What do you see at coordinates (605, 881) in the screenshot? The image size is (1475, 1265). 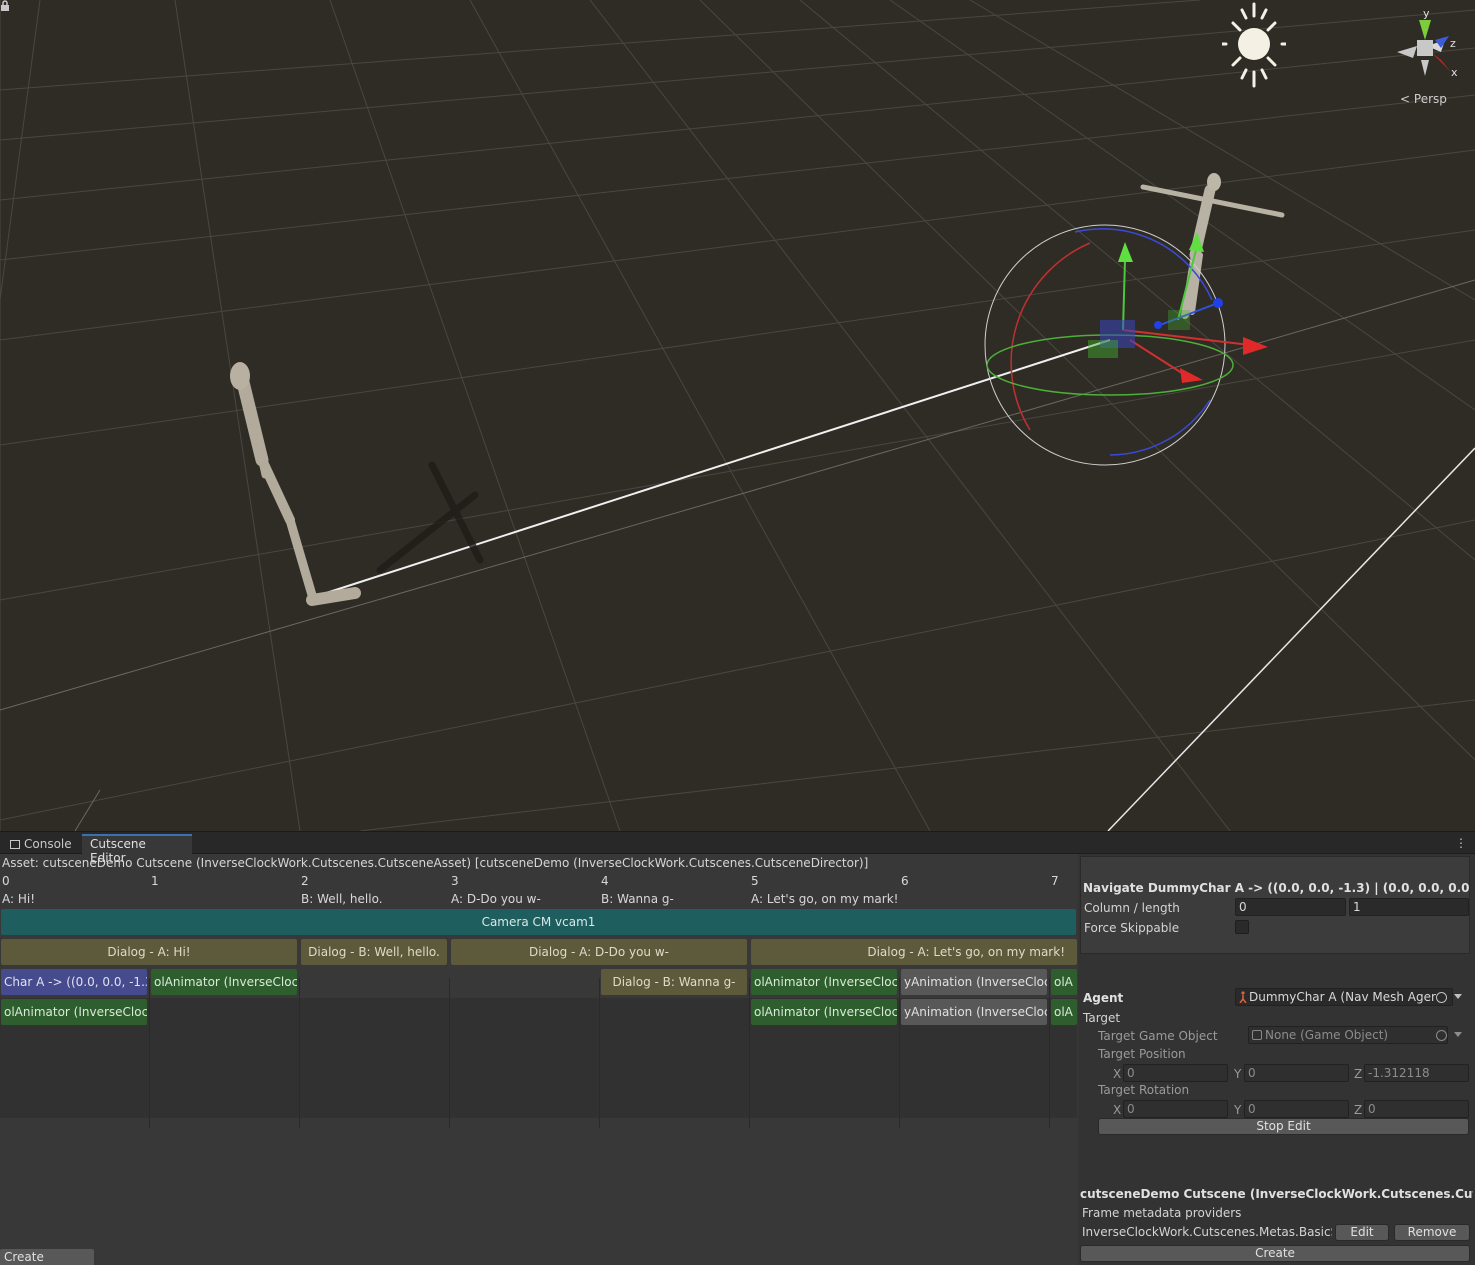 I see `column-number: 4` at bounding box center [605, 881].